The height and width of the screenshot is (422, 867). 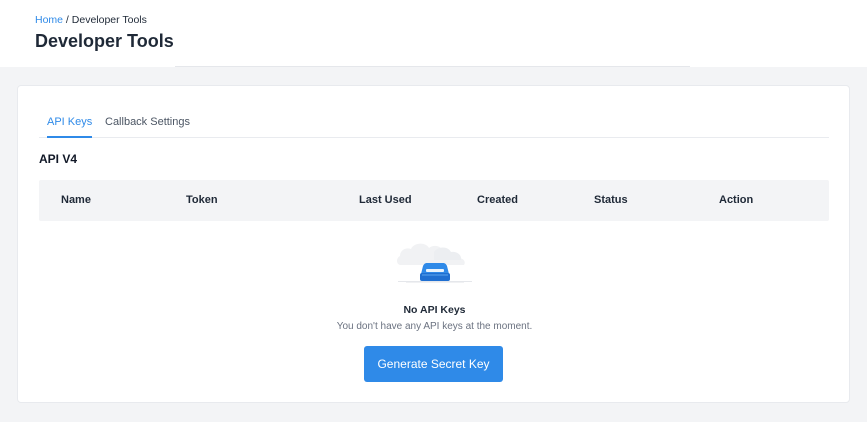 I want to click on column-header-status: Status, so click(x=611, y=200).